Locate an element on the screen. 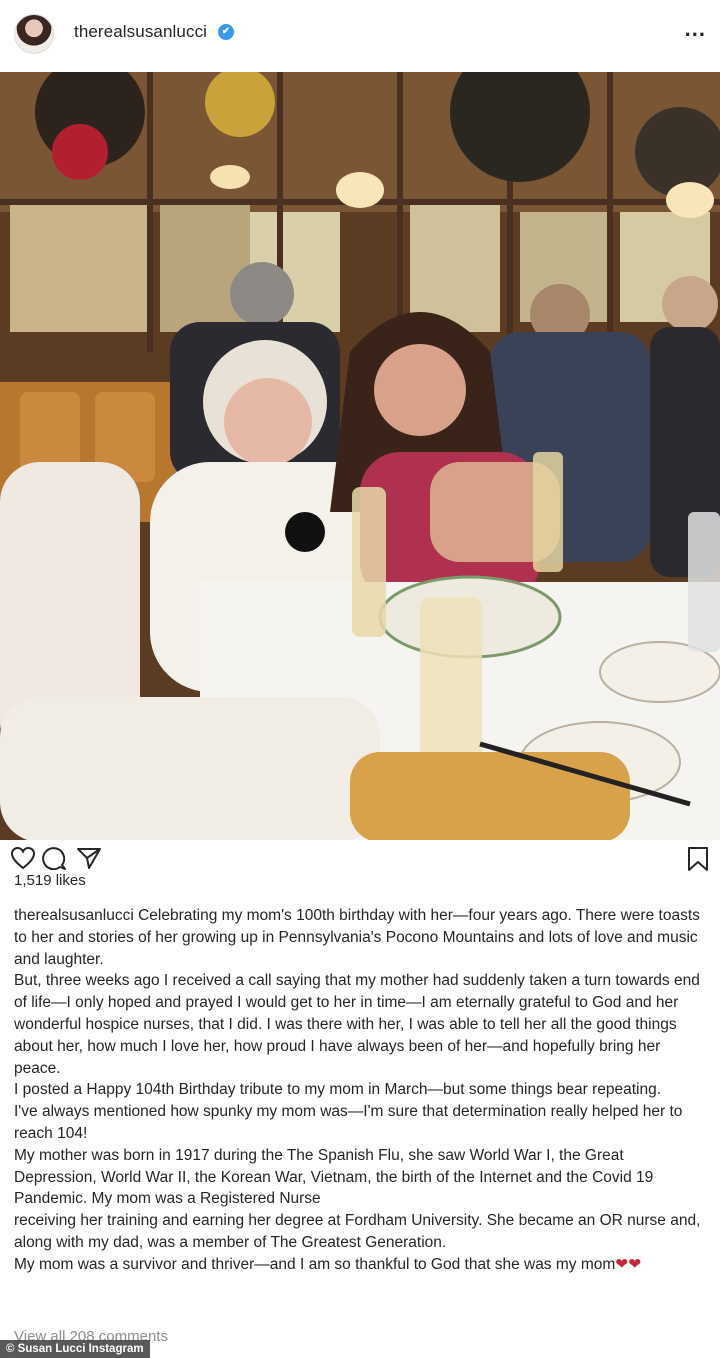 Image resolution: width=720 pixels, height=1358 pixels. photo-credit: © Susan Lucci Instagram is located at coordinates (75, 1349).